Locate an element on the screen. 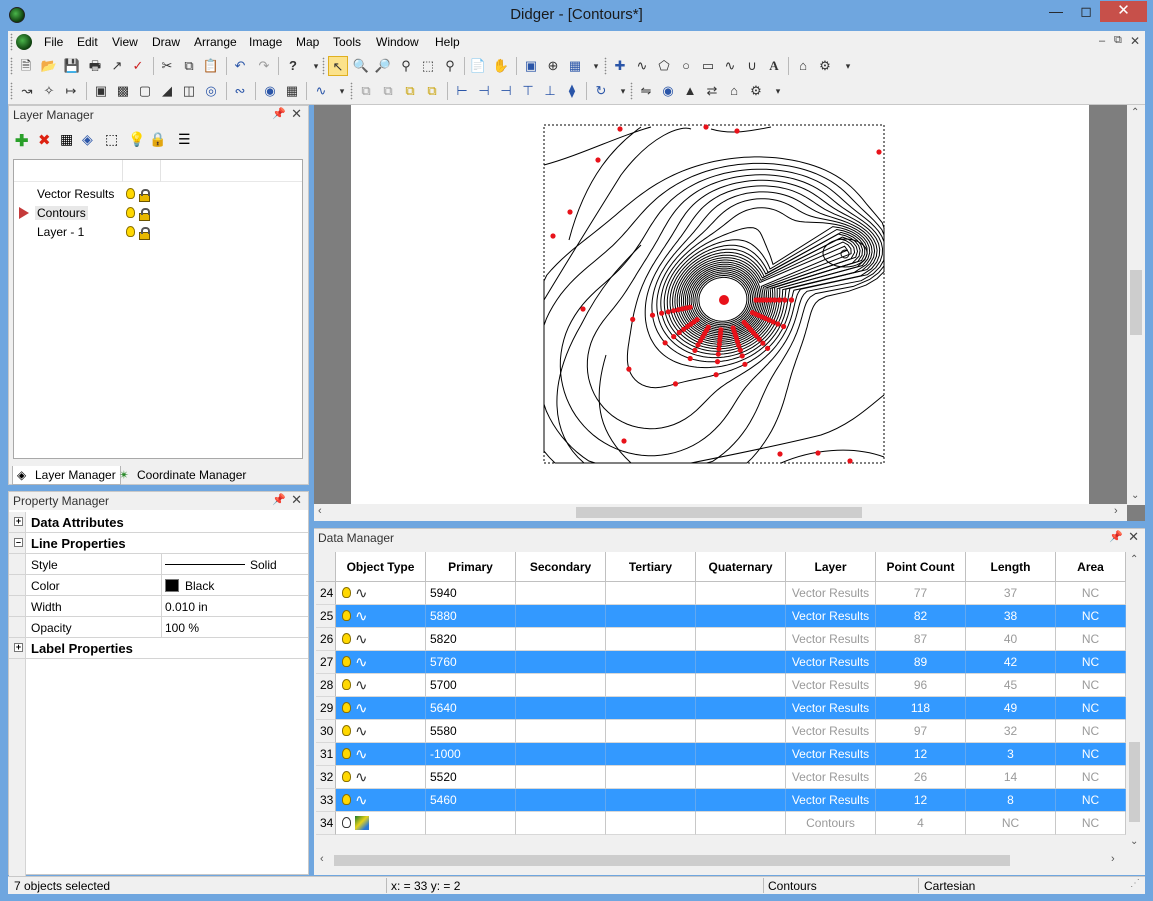  zoom-page-icon: 📄 is located at coordinates (478, 66).